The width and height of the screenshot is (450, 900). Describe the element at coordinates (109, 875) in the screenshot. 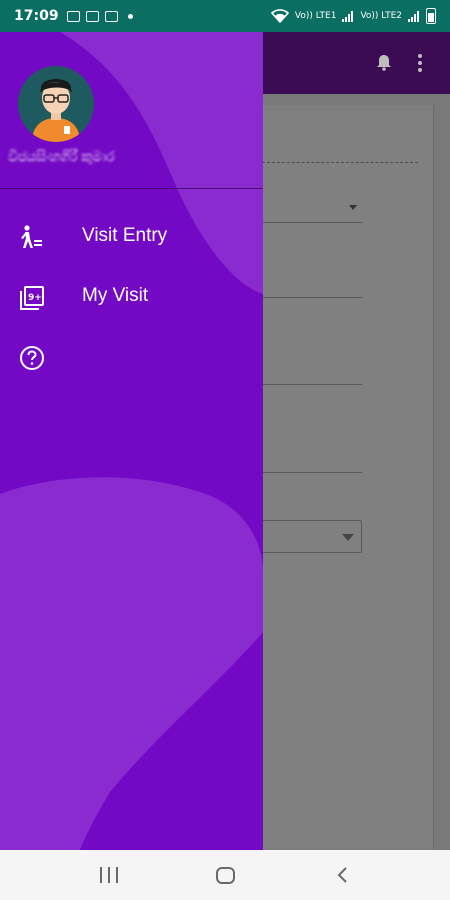

I see `recents-button` at that location.